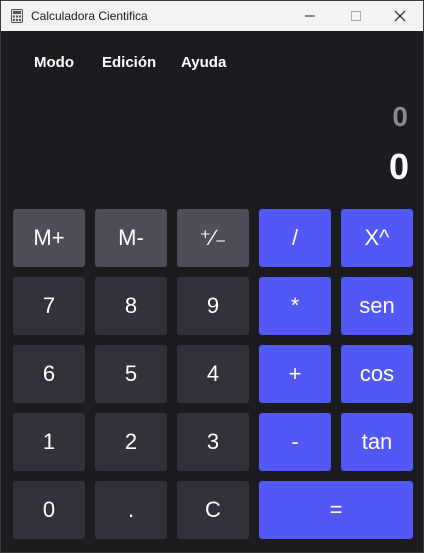  I want to click on decimal-point-button: ., so click(131, 510).